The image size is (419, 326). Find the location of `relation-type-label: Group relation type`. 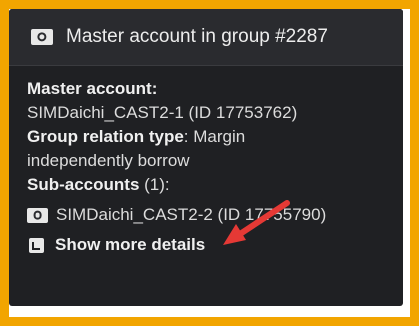

relation-type-label: Group relation type is located at coordinates (105, 136).